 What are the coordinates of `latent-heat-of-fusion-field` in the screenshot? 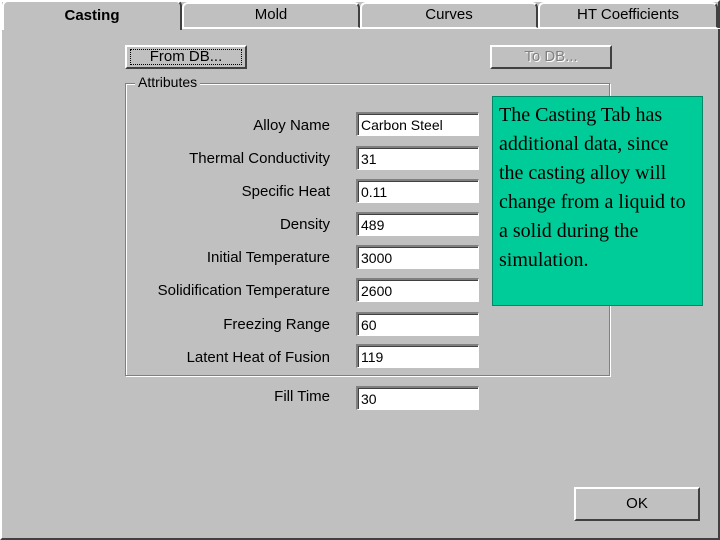 It's located at (417, 356).